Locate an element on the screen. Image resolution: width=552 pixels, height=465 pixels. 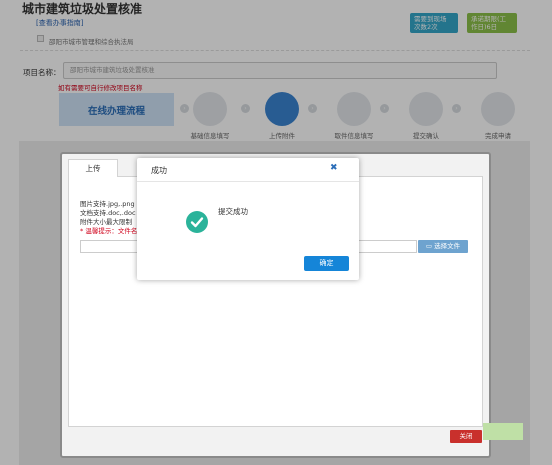
tab-upload: 上传 is located at coordinates (93, 168).